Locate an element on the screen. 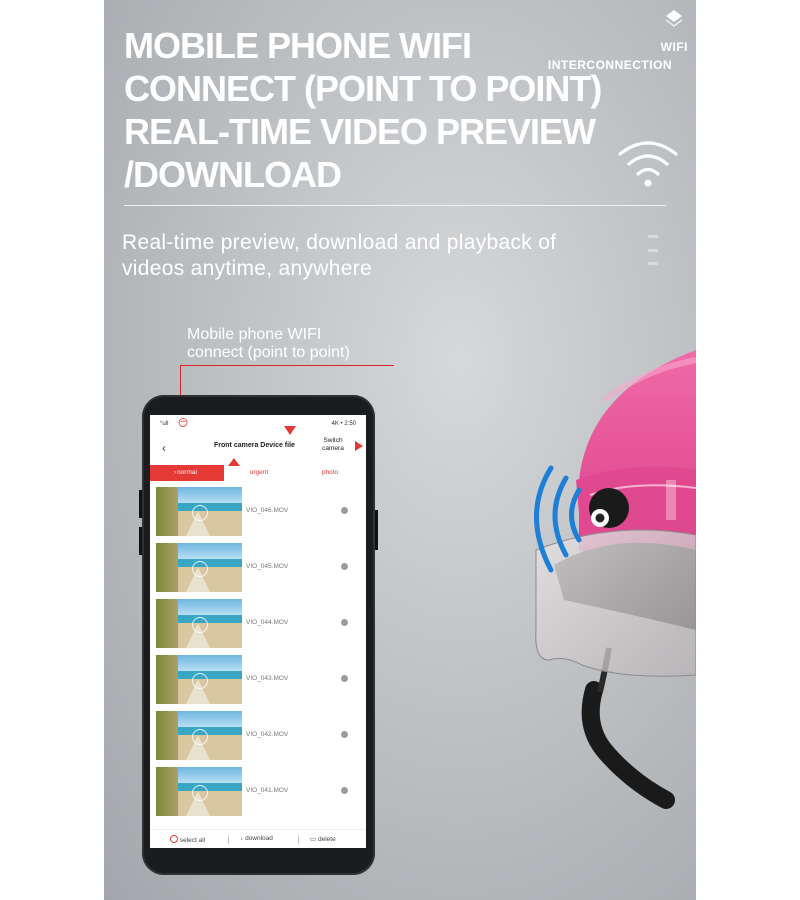 The image size is (800, 900). wifi-icon is located at coordinates (648, 164).